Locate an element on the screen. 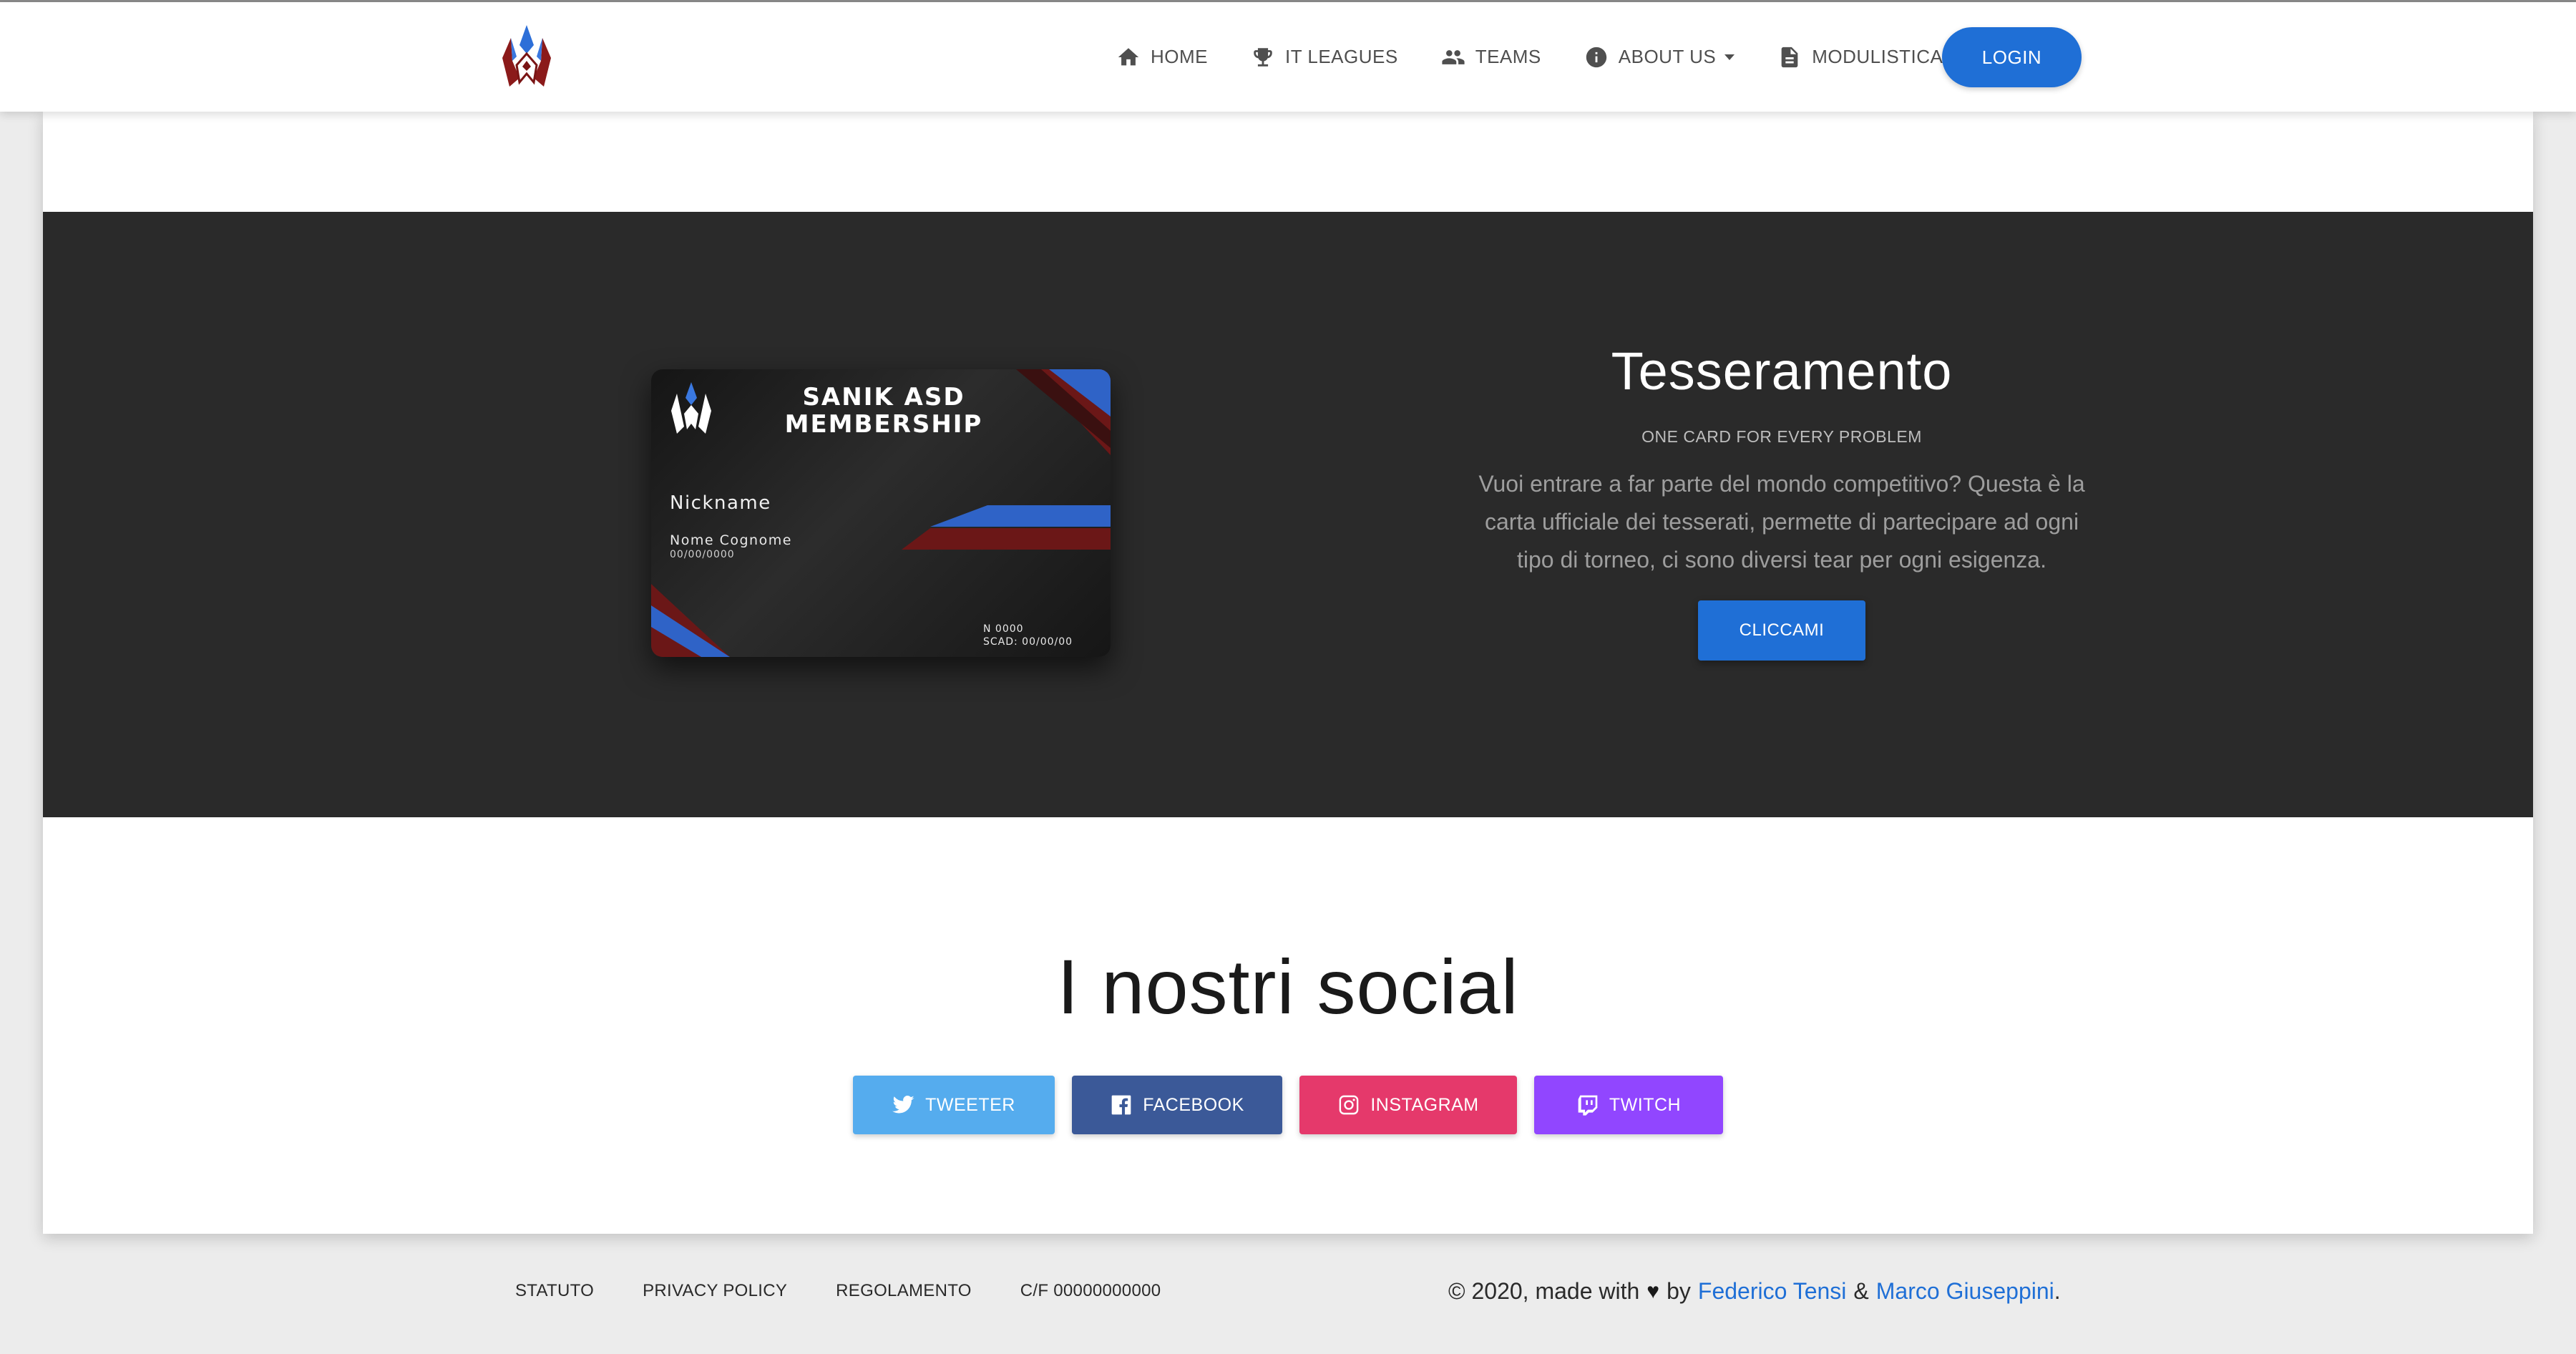  facebook-icon is located at coordinates (1121, 1105).